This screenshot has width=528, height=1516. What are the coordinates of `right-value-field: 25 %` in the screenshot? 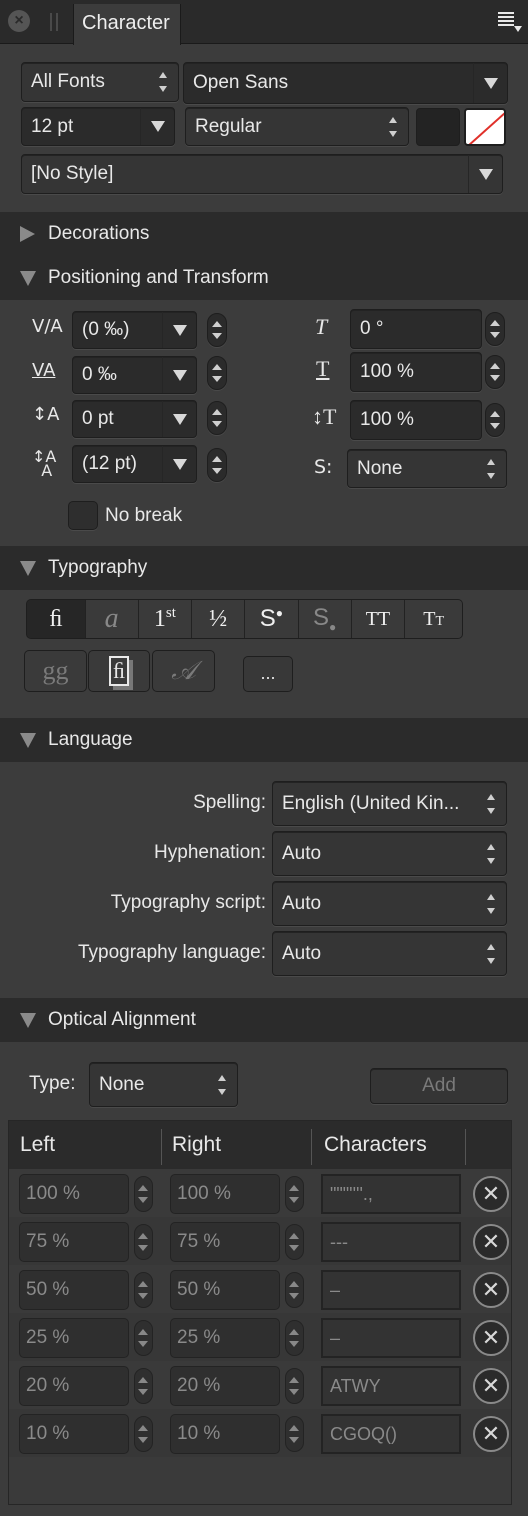 It's located at (225, 1338).